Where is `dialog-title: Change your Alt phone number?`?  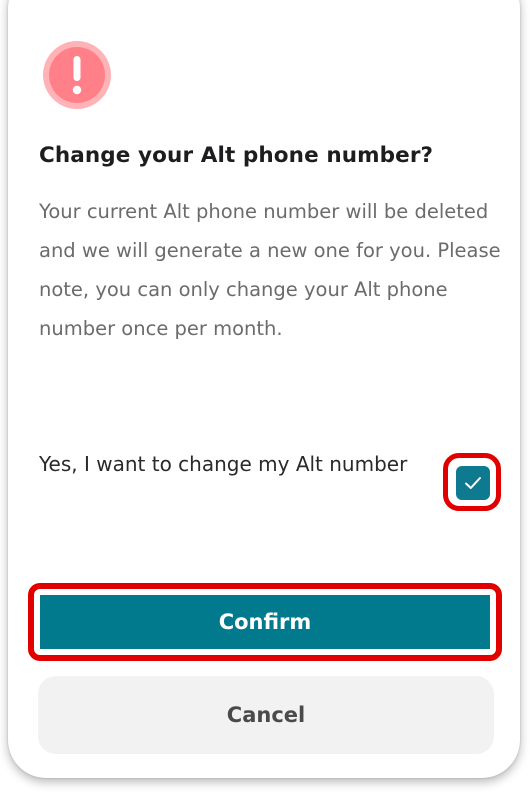 dialog-title: Change your Alt phone number? is located at coordinates (236, 155).